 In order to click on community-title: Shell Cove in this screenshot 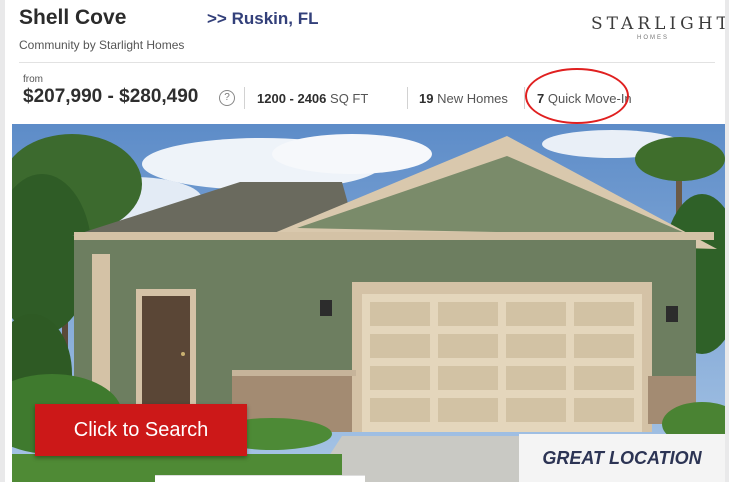, I will do `click(73, 17)`.